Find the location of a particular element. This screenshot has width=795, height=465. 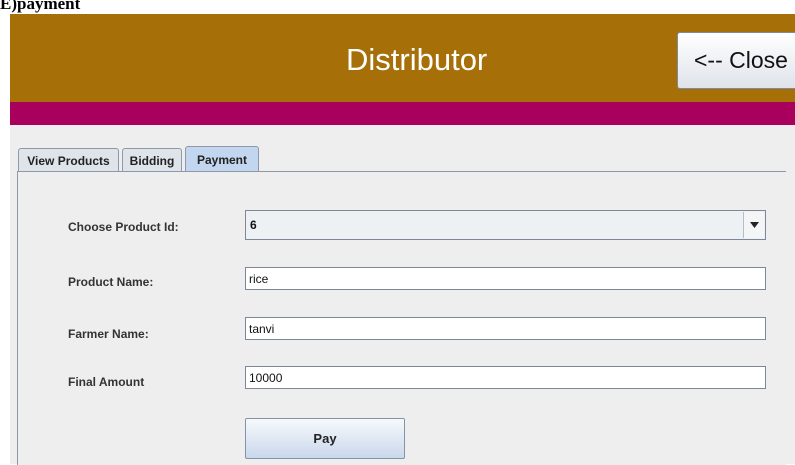

final-amount-label: Final Amount is located at coordinates (106, 382).